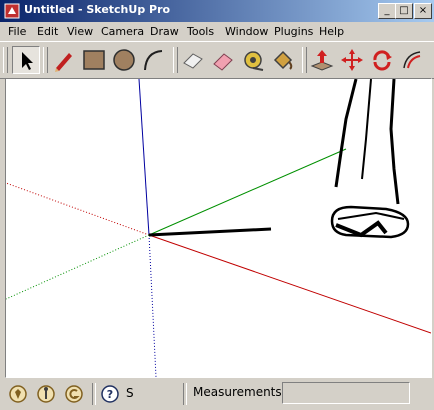 The width and height of the screenshot is (434, 410). I want to click on status-bar: ? S Measurements, so click(217, 394).